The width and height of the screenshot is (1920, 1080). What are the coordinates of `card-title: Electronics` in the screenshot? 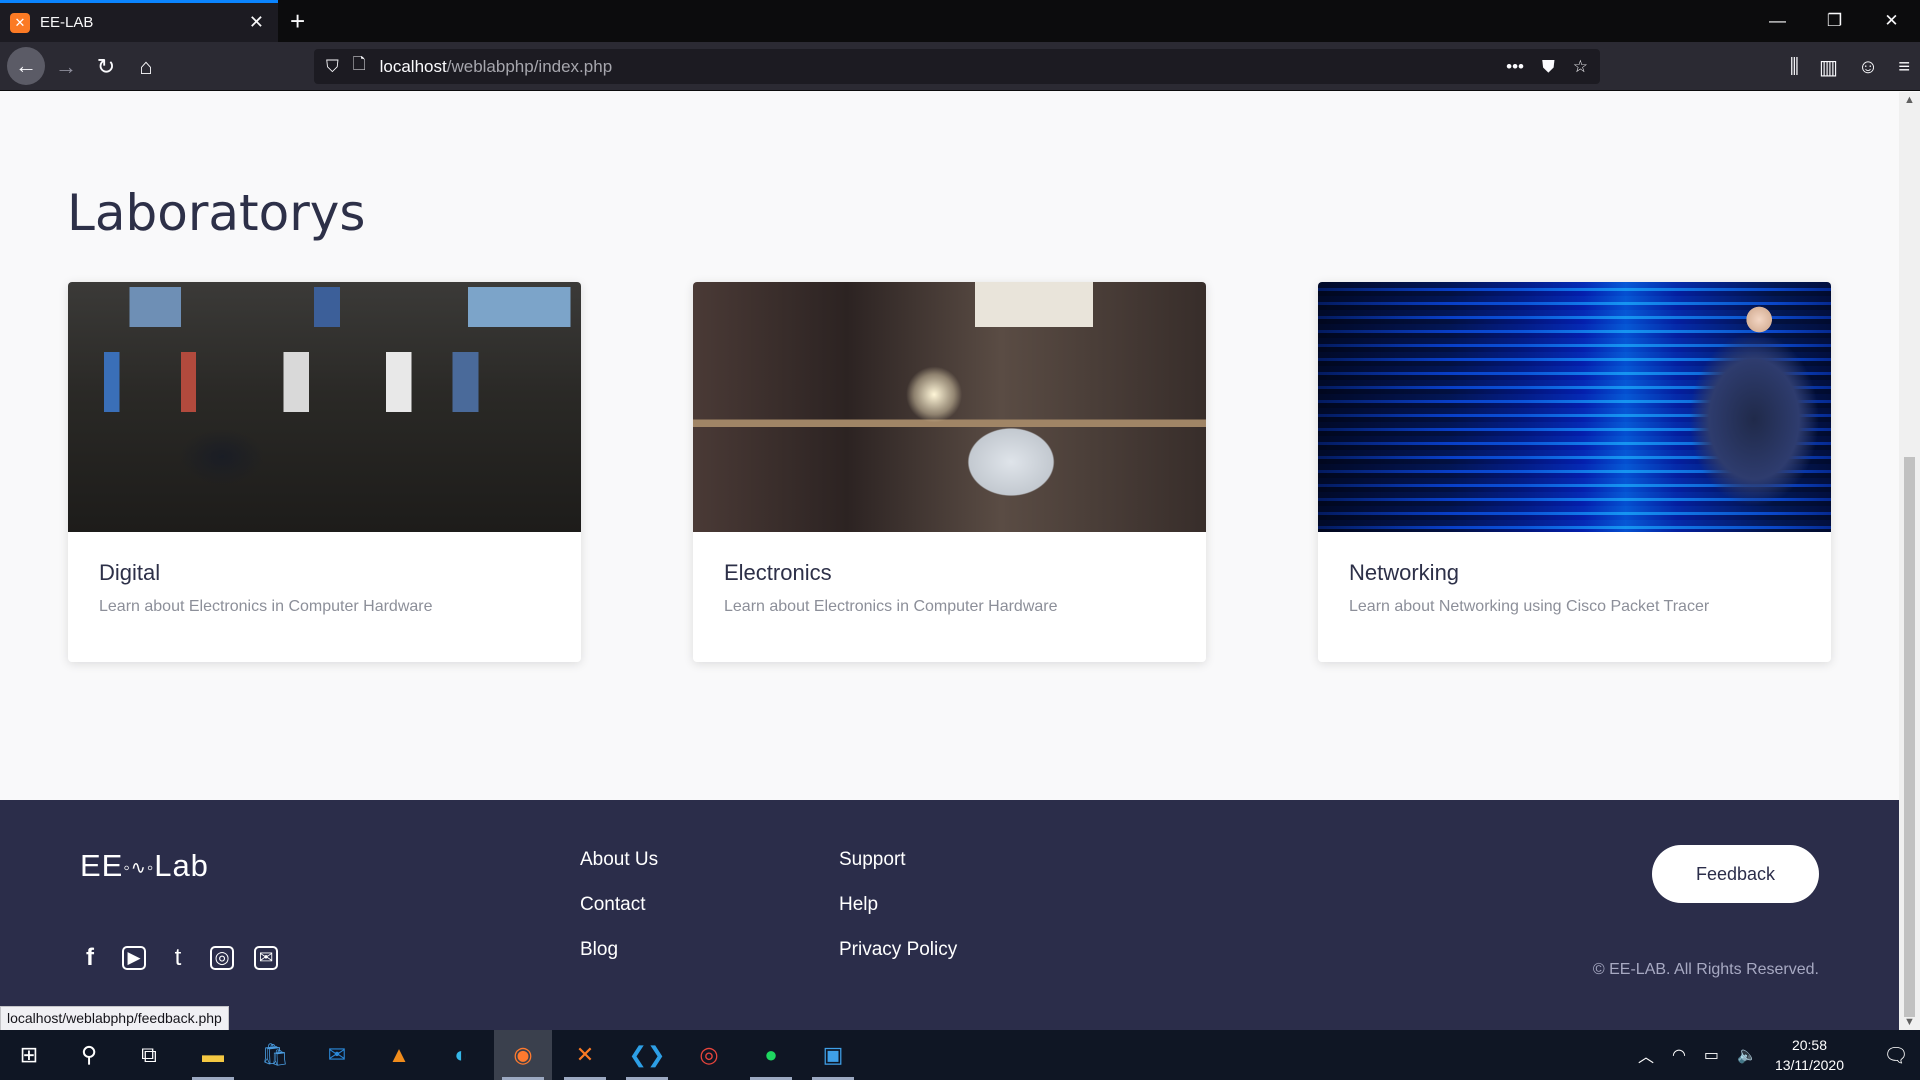 It's located at (778, 572).